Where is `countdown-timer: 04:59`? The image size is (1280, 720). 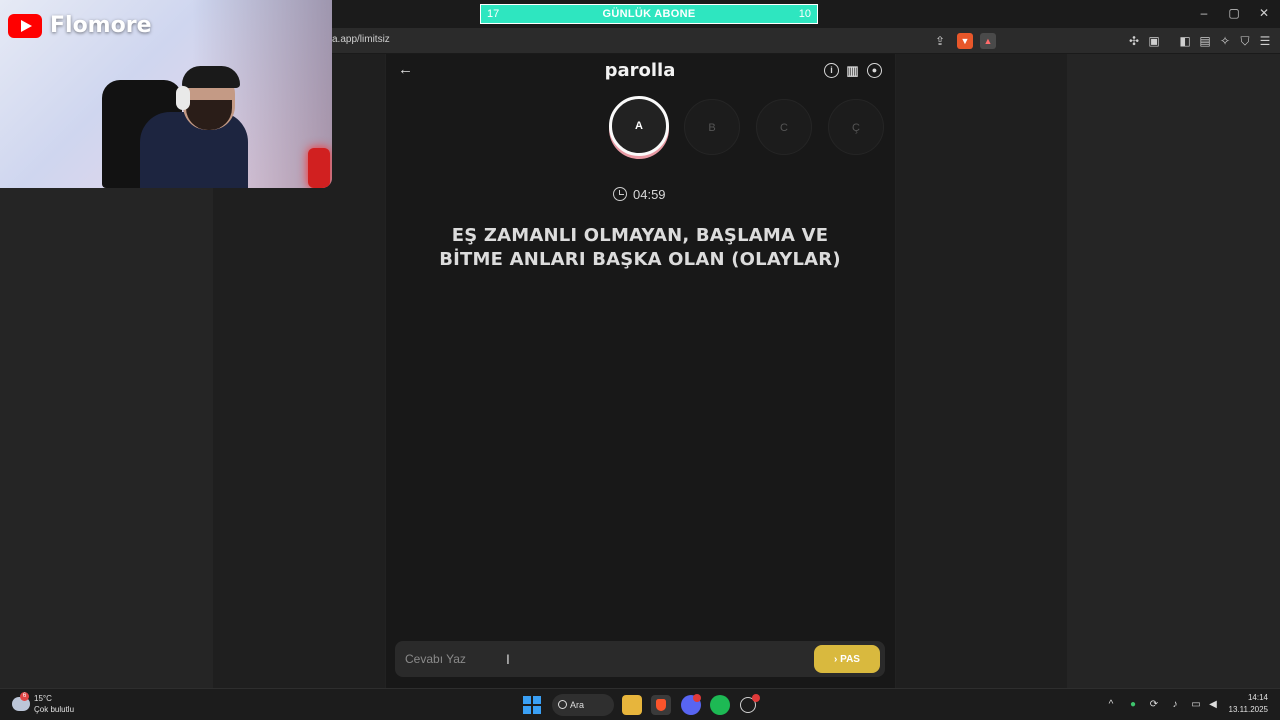 countdown-timer: 04:59 is located at coordinates (649, 194).